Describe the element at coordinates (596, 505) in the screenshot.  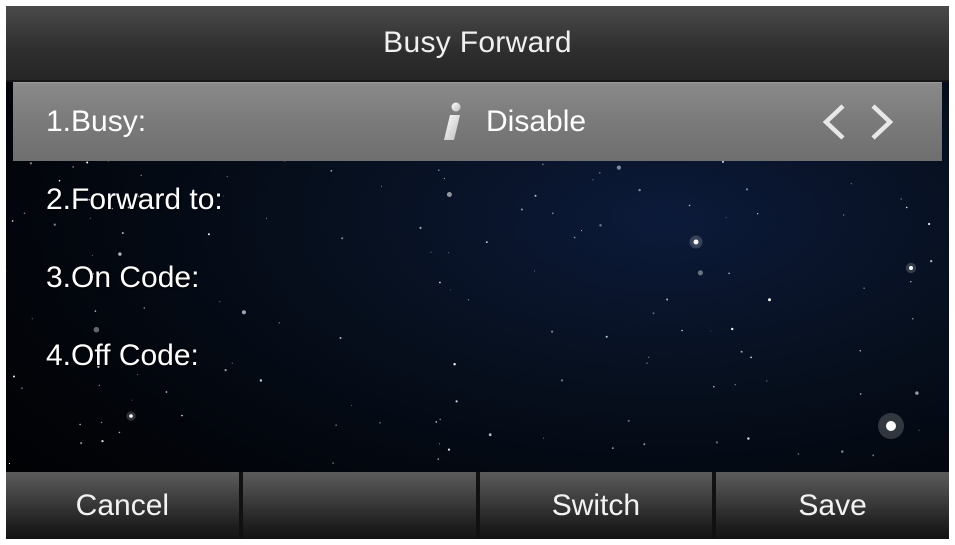
I see `switch-button: Switch` at that location.